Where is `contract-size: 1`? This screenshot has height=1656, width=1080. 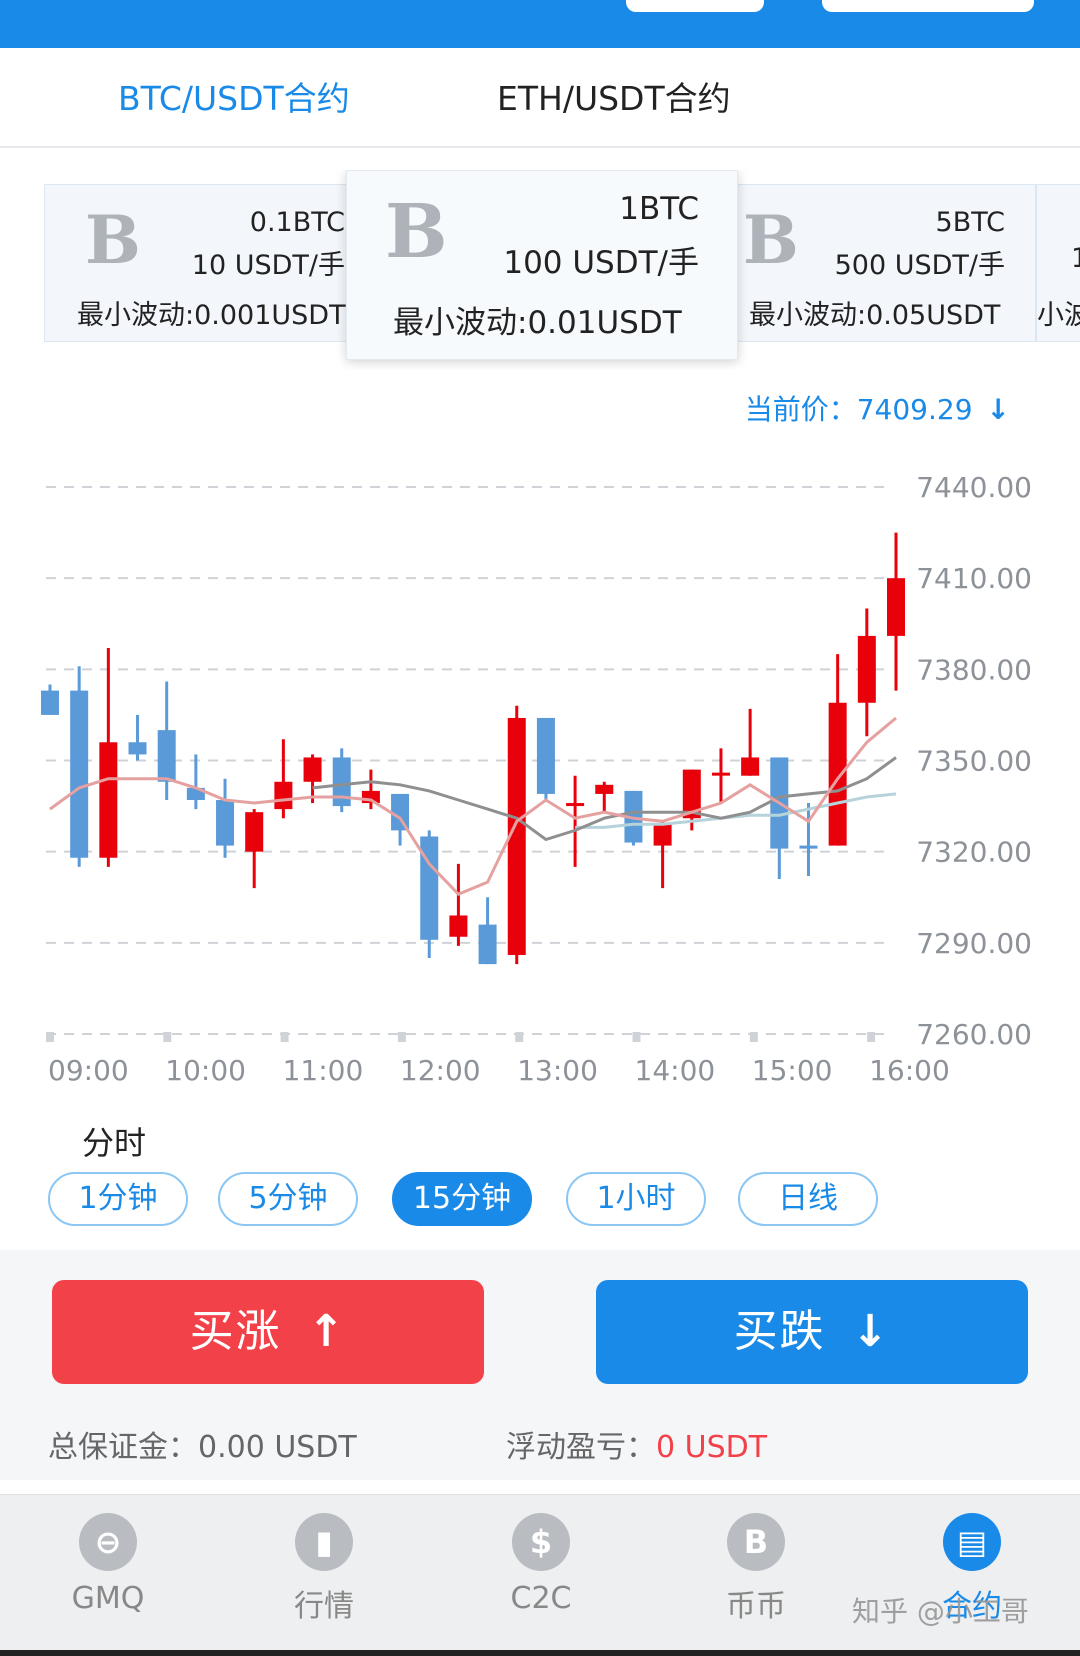 contract-size: 1 is located at coordinates (1075, 258).